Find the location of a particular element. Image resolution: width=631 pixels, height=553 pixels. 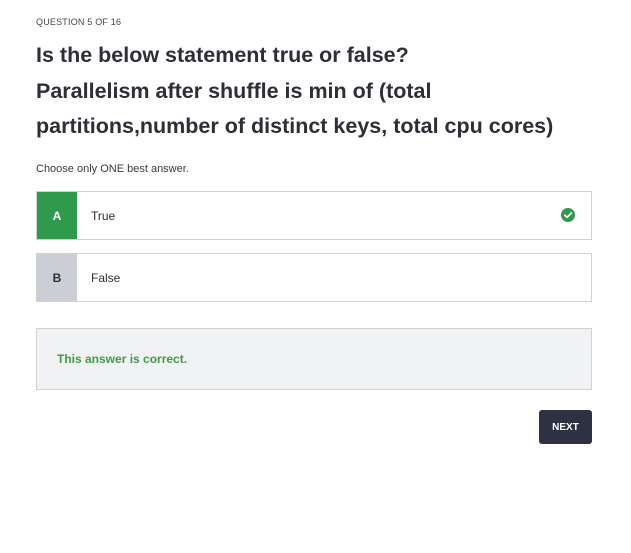

option-label: False is located at coordinates (106, 277).